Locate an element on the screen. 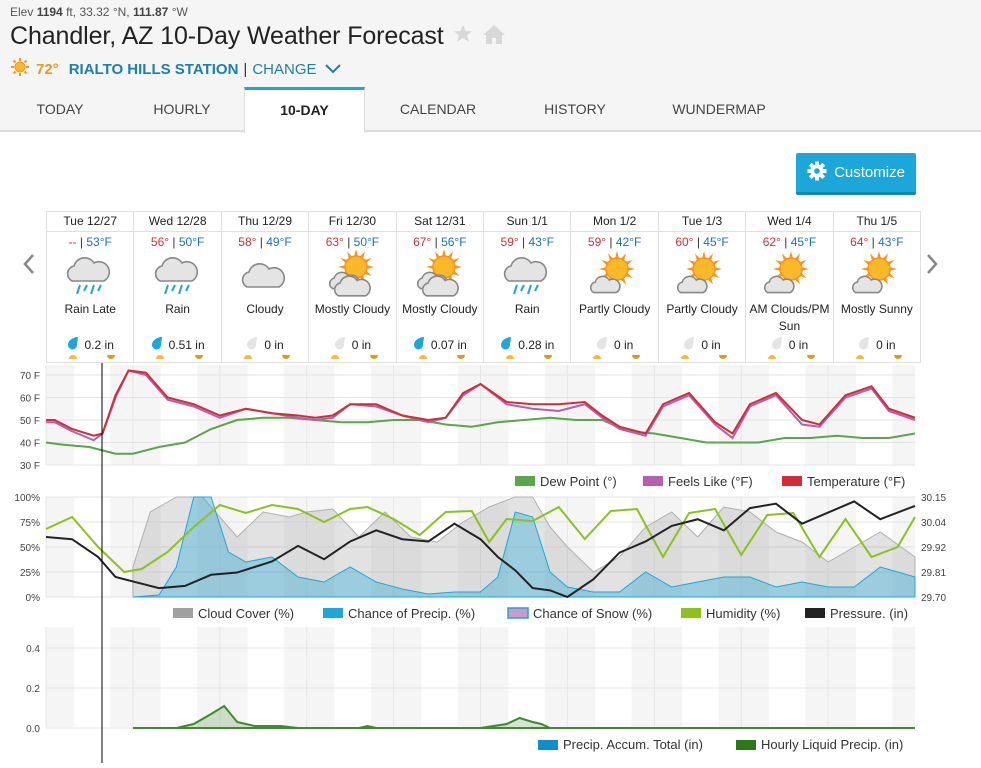  high-temp: 64° is located at coordinates (859, 242).